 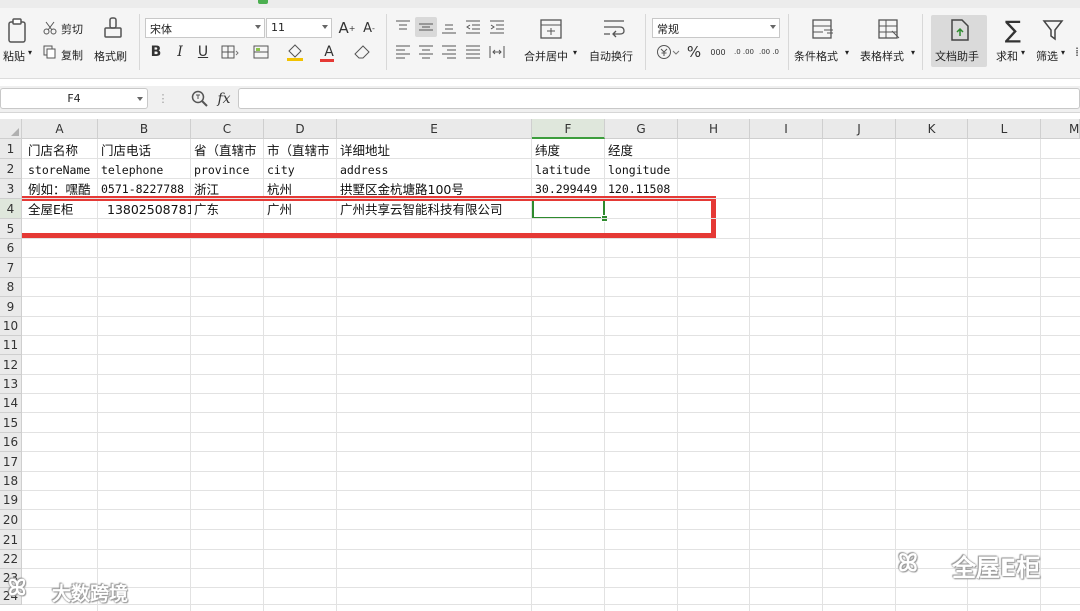 I want to click on decrease-decimal-button: .00 .0, so click(x=769, y=52).